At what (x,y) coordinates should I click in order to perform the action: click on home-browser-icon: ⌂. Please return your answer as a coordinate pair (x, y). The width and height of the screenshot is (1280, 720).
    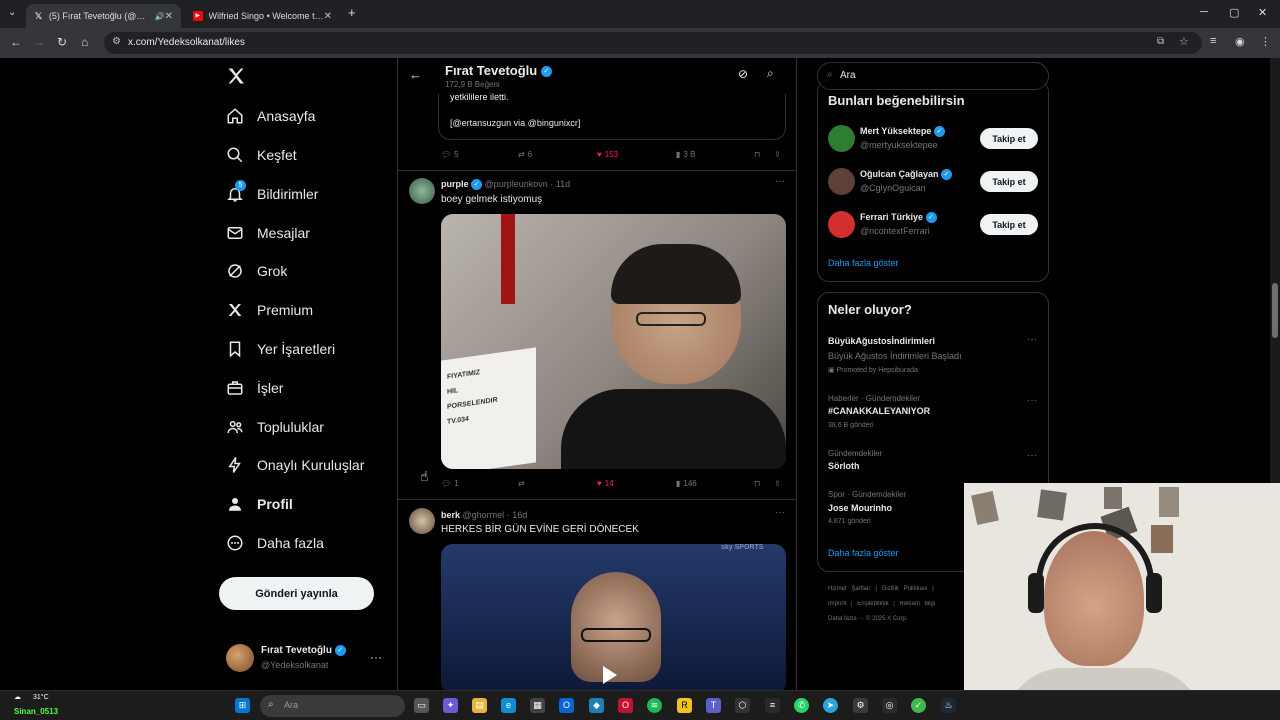
    Looking at the image, I should click on (84, 42).